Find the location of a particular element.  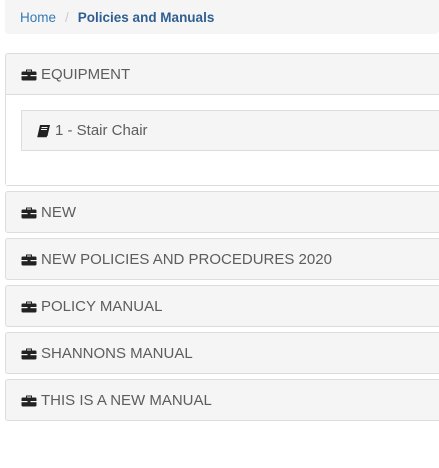

category-heading-this-is-a-new-manual: THIS IS A NEW MANUAL is located at coordinates (222, 400).